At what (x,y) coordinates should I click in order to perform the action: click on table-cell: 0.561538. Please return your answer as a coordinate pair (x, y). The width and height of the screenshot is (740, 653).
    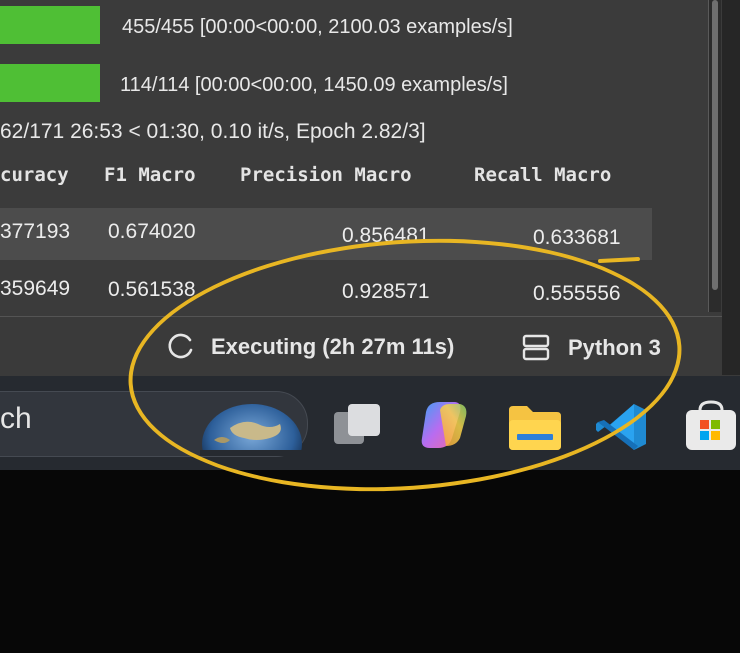
    Looking at the image, I should click on (152, 289).